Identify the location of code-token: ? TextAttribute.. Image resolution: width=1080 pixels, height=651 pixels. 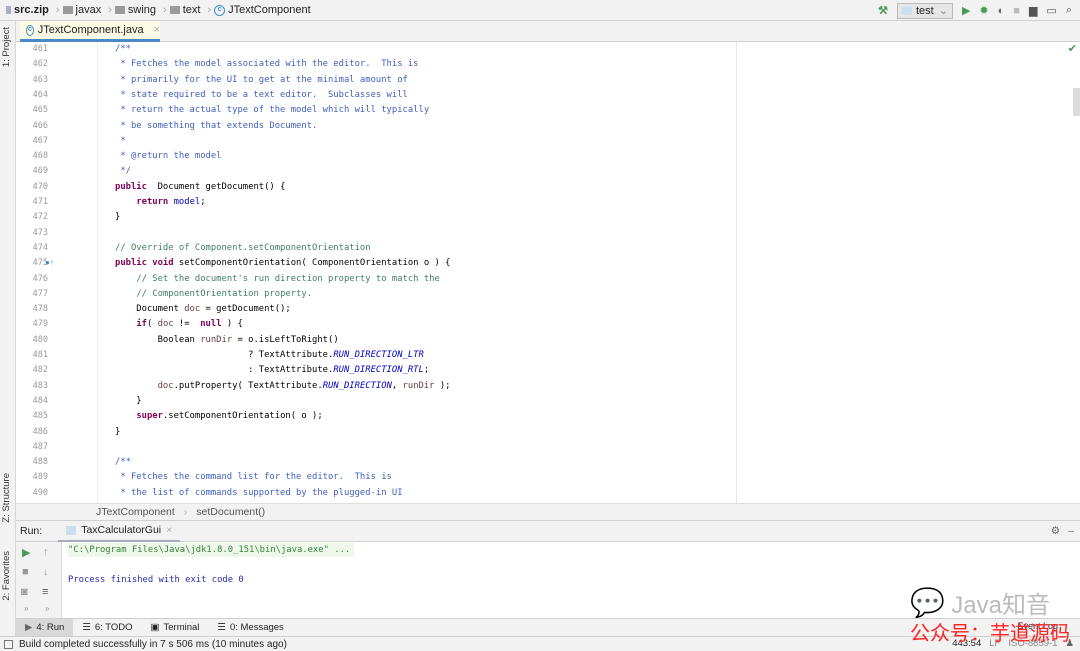
(224, 355).